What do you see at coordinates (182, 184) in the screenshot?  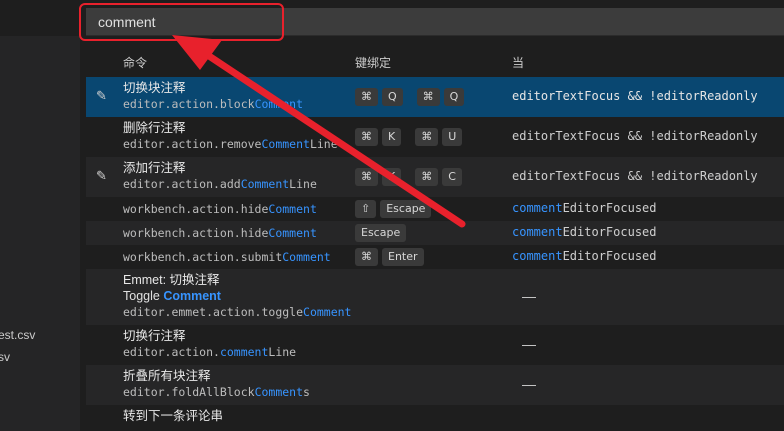 I see `command-id-text: editor.action.add` at bounding box center [182, 184].